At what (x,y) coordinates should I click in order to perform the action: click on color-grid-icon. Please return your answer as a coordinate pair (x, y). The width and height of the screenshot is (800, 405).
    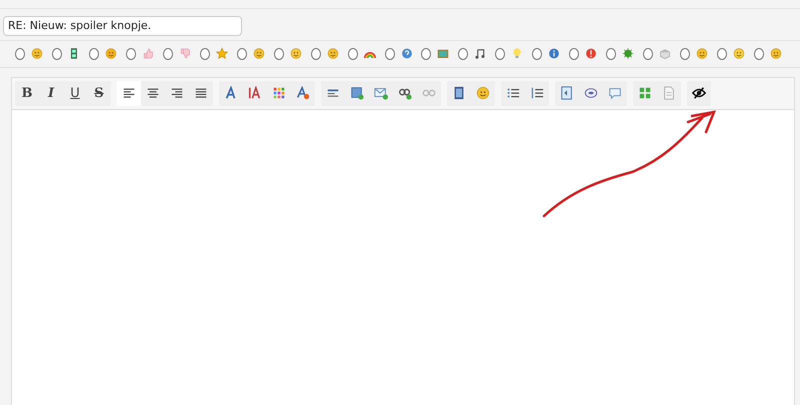
    Looking at the image, I should click on (279, 93).